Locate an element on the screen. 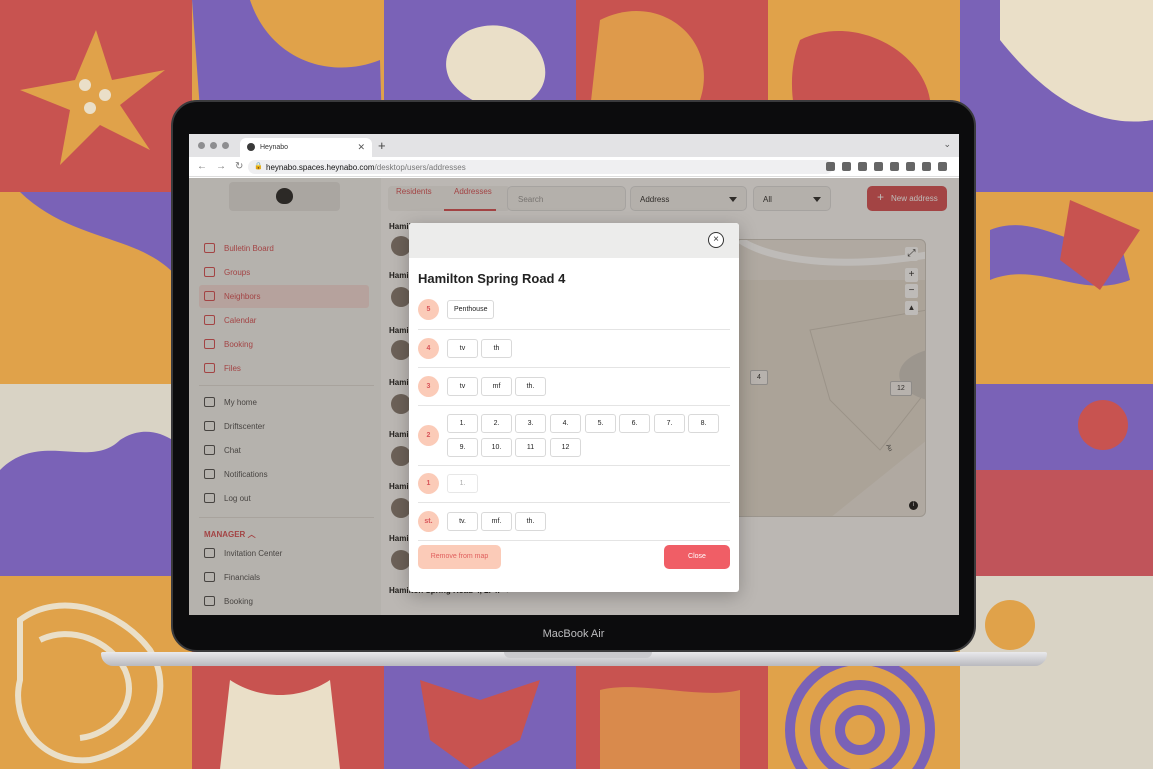  unit-button: 8. is located at coordinates (703, 423).